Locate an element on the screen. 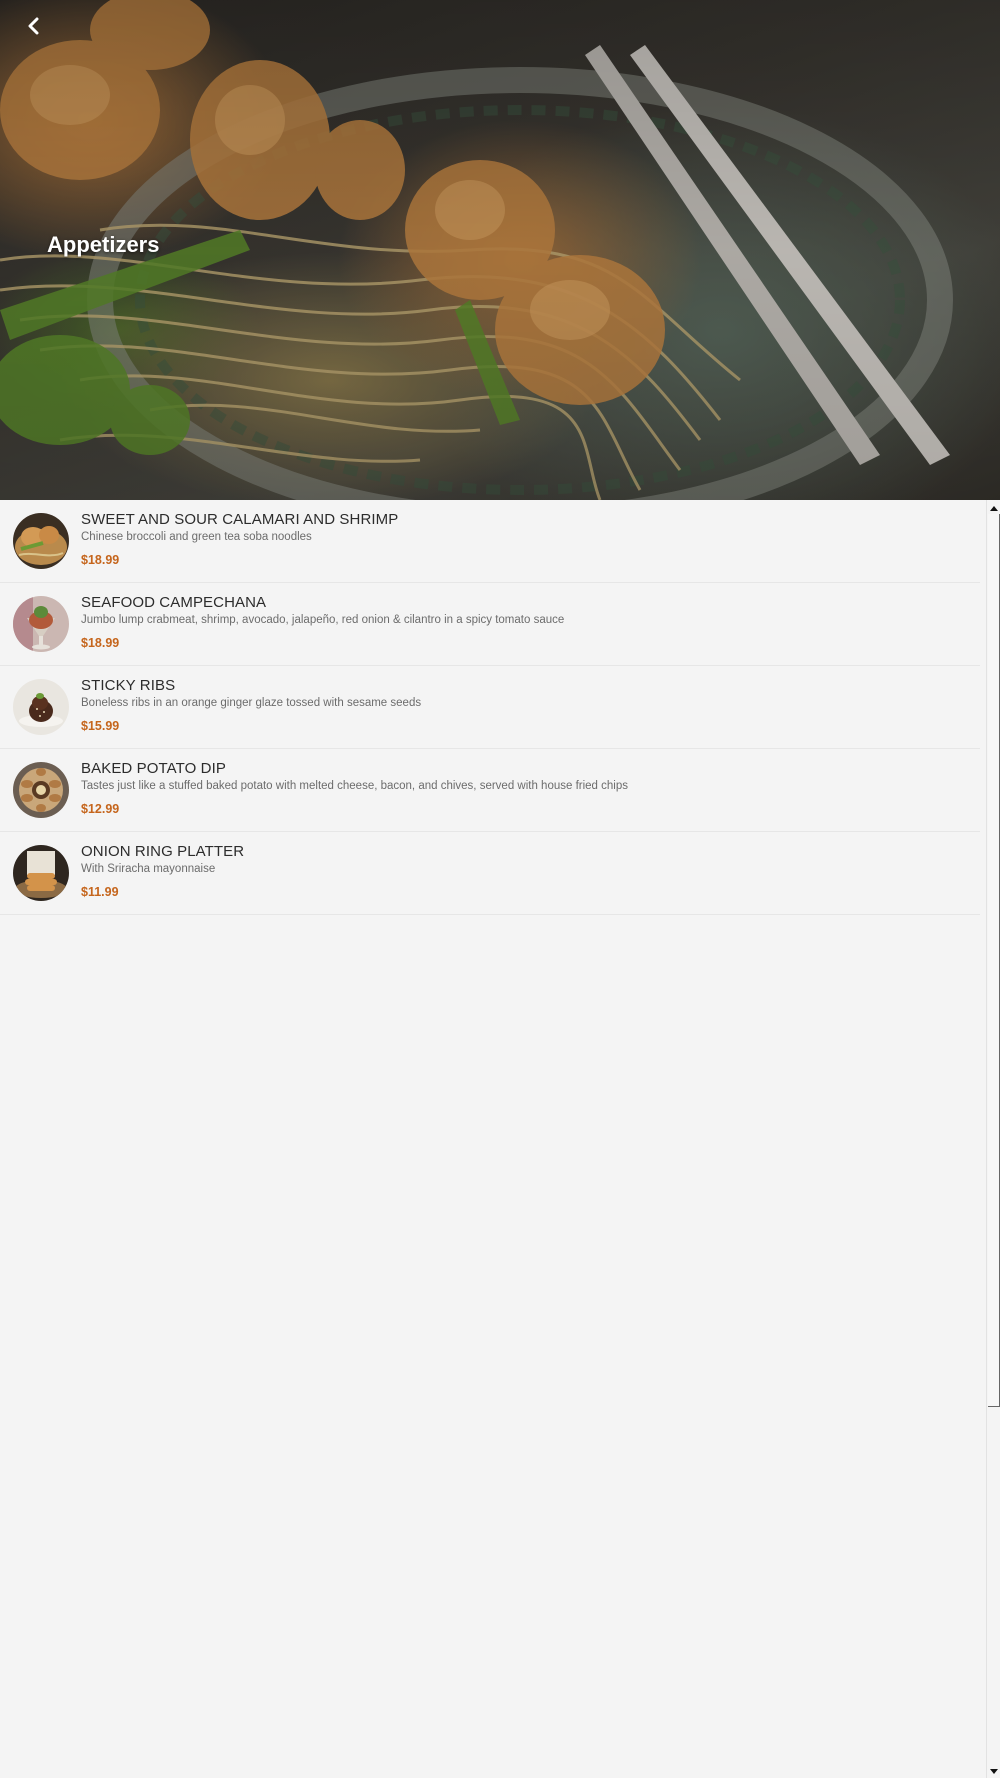 The width and height of the screenshot is (1000, 1778). item-name: ONION RING PLATTER is located at coordinates (163, 851).